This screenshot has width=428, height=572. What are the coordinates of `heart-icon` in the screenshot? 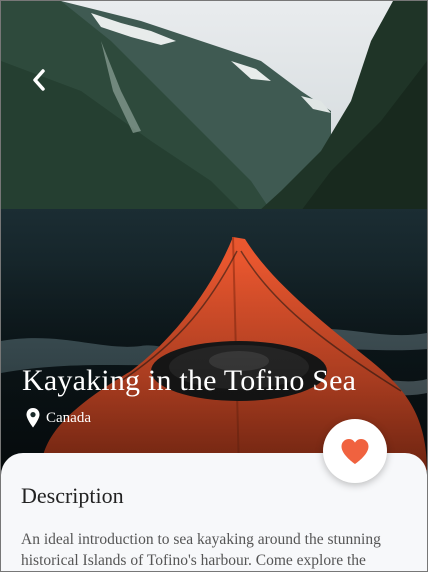 It's located at (355, 451).